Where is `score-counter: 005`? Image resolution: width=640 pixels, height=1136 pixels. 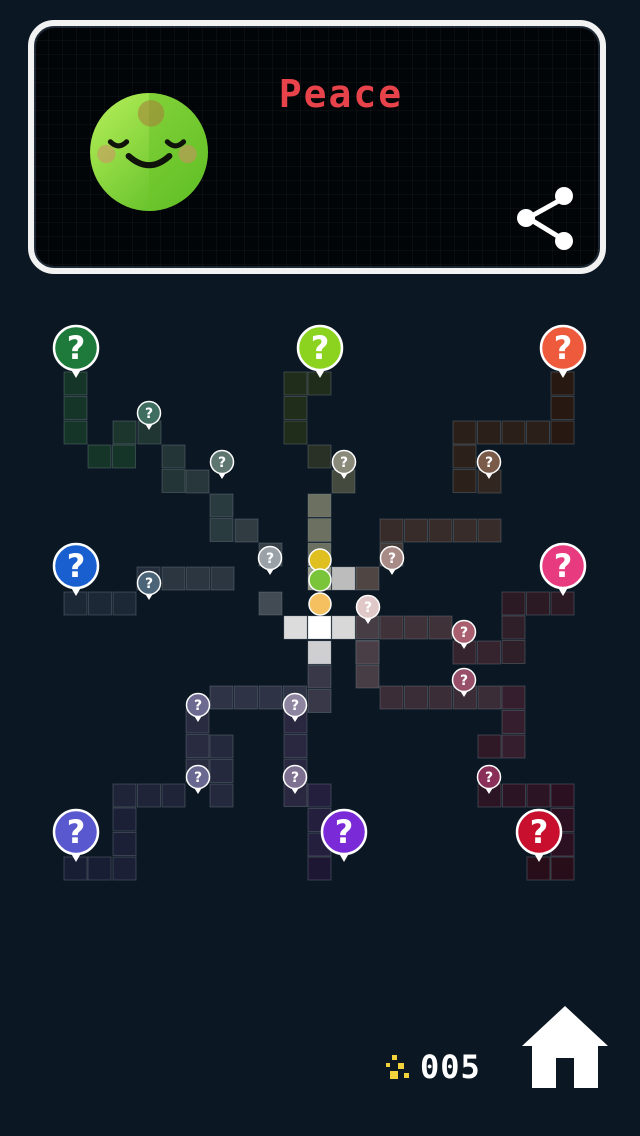
score-counter: 005 is located at coordinates (433, 1067).